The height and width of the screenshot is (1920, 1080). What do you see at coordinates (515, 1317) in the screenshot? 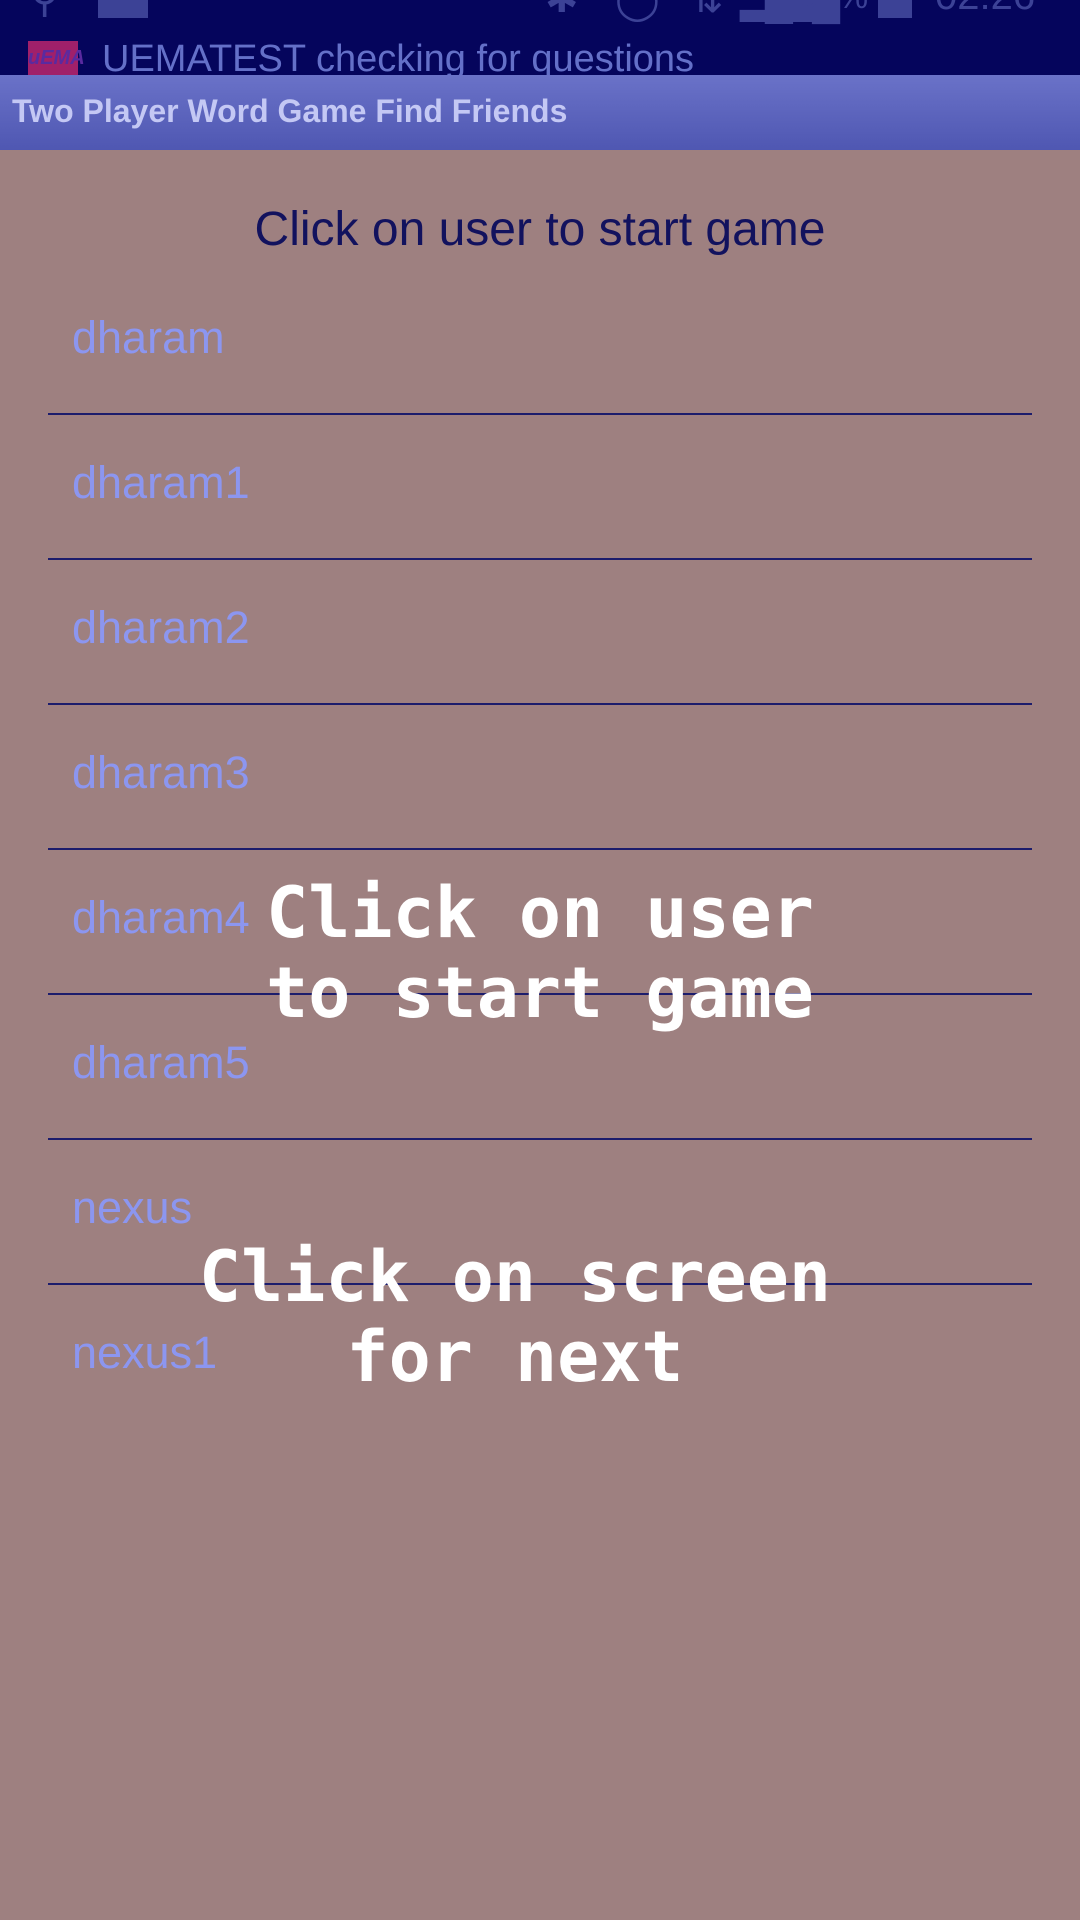
I see `tutorial-hint-next: Click on screen for next` at bounding box center [515, 1317].